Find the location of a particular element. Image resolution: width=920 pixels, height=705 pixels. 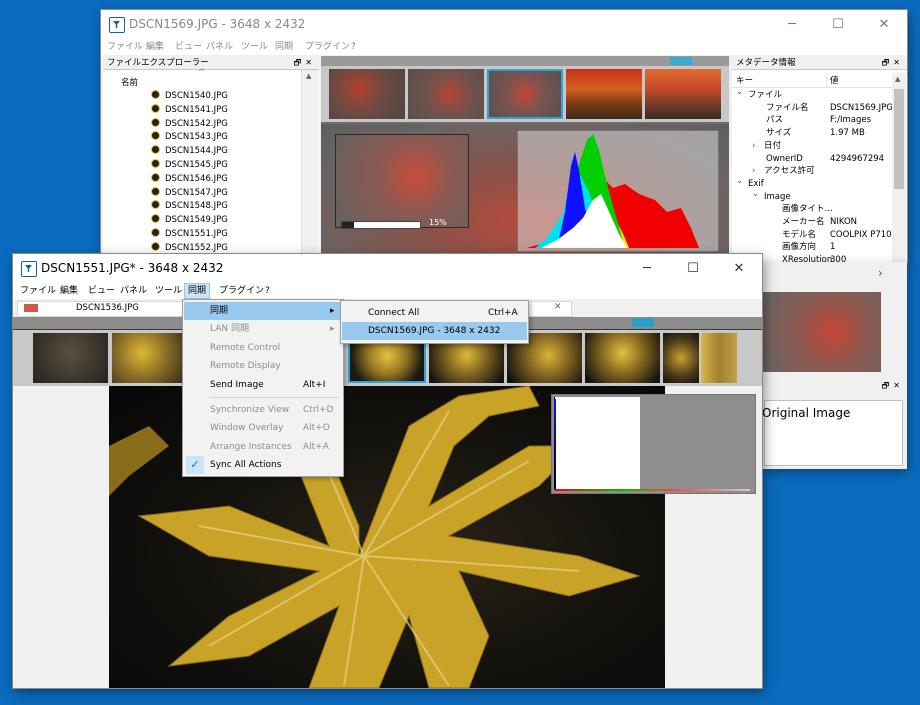

check-icon: ✓ is located at coordinates (195, 465).